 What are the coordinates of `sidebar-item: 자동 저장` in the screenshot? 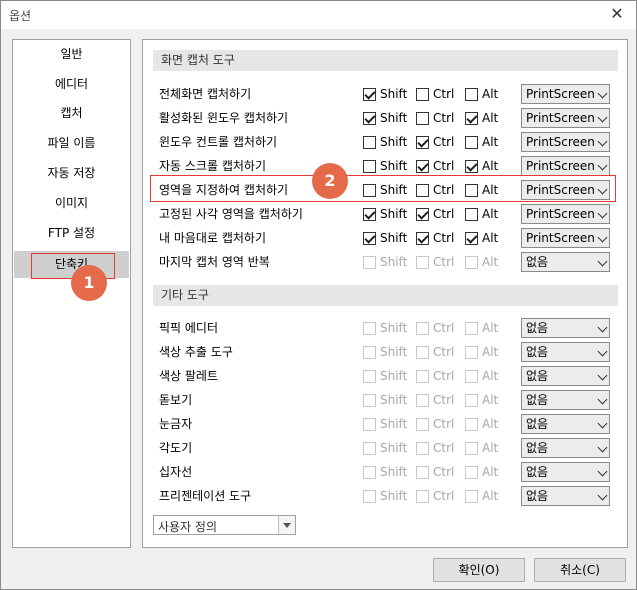 It's located at (71, 173).